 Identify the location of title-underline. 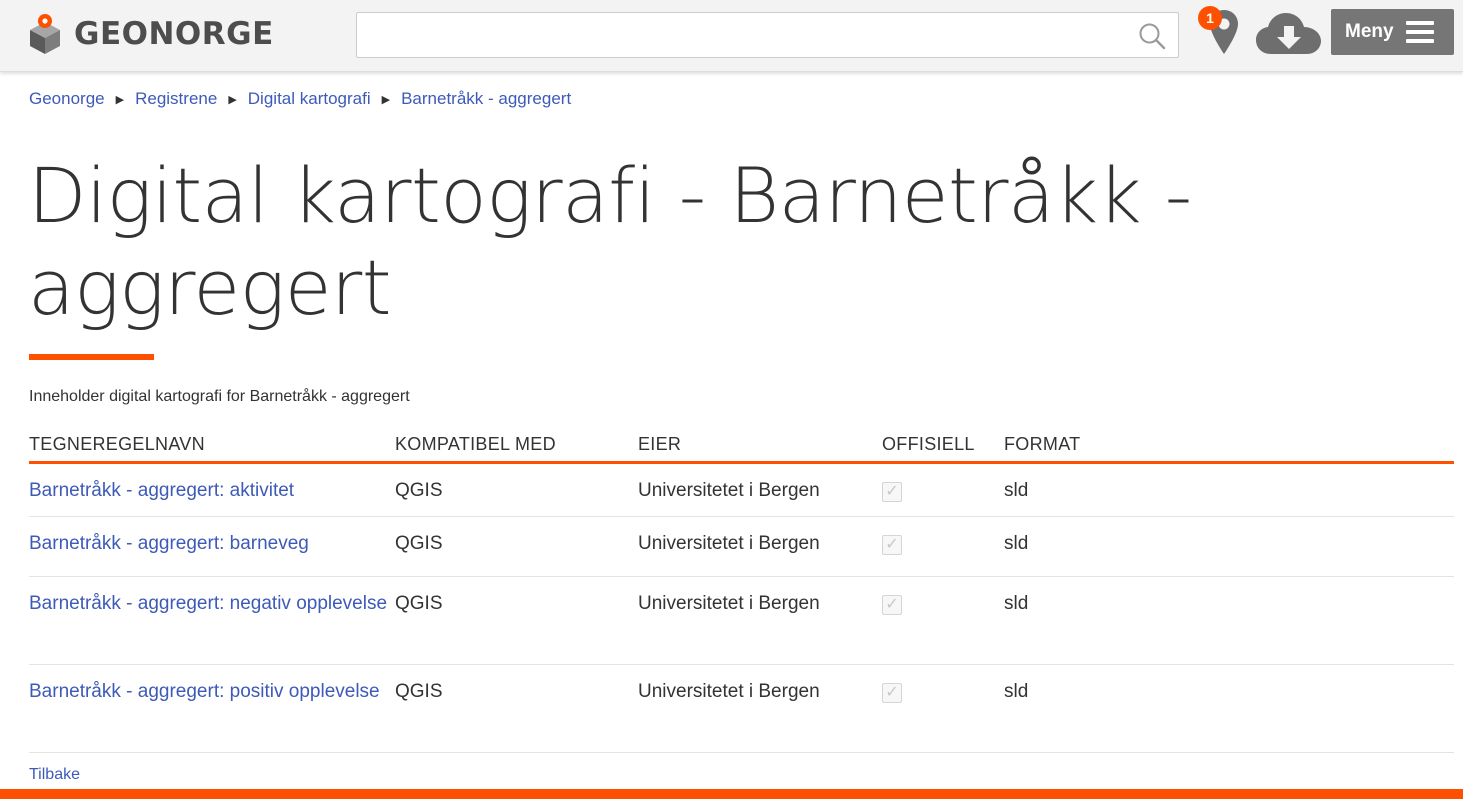
(91, 357).